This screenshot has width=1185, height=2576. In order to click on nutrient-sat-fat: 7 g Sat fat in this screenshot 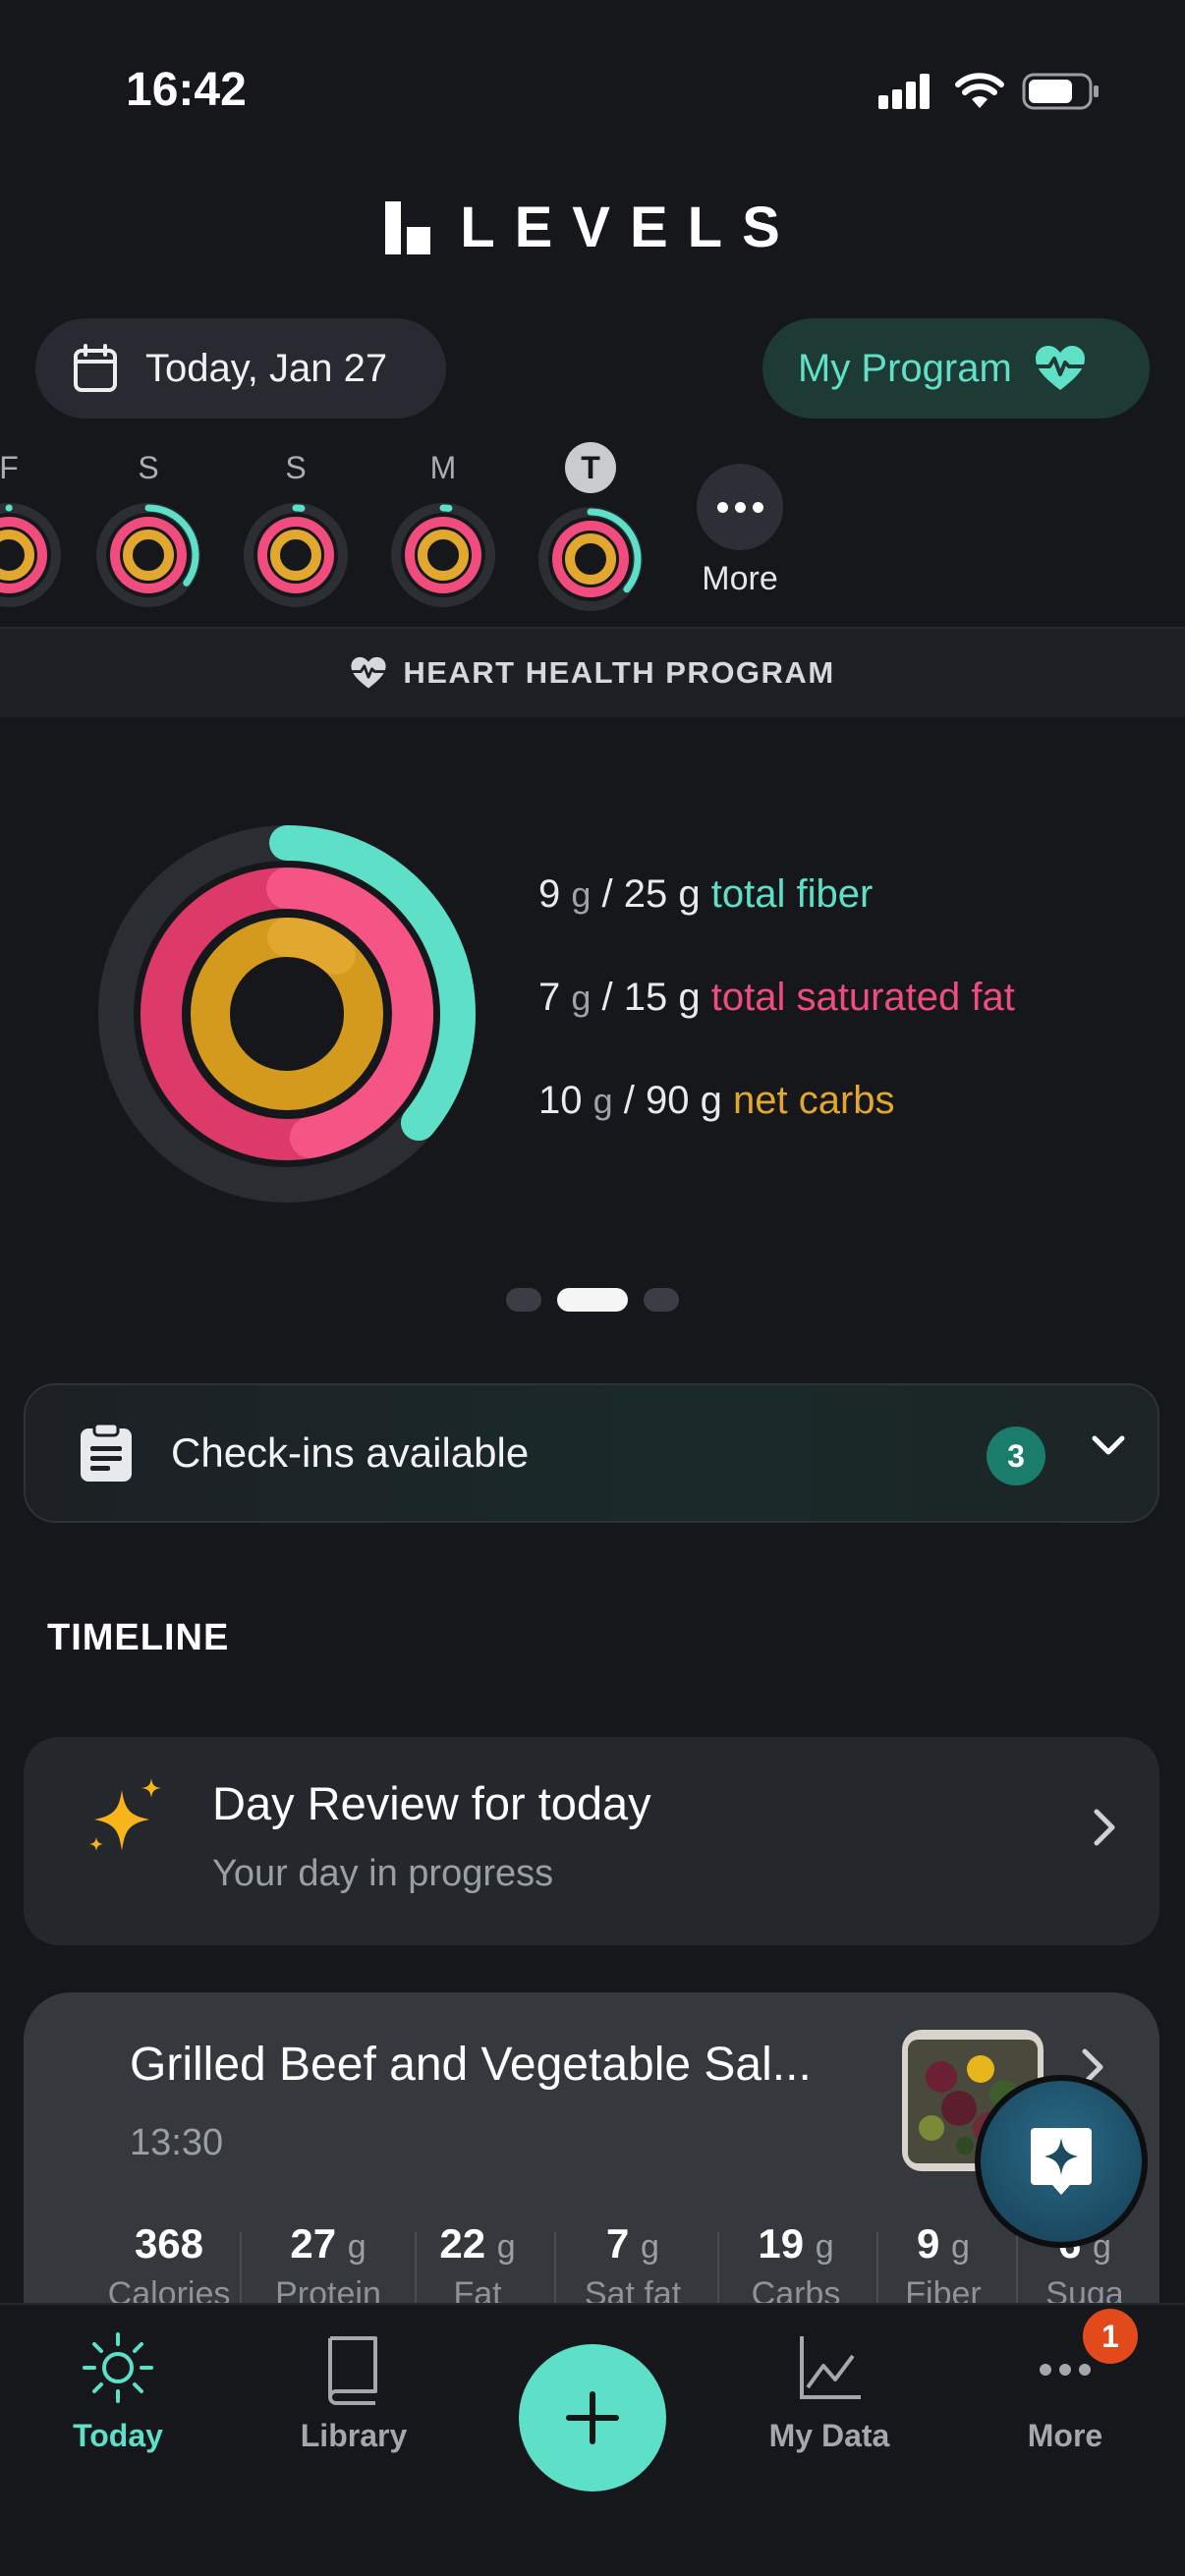, I will do `click(633, 2263)`.